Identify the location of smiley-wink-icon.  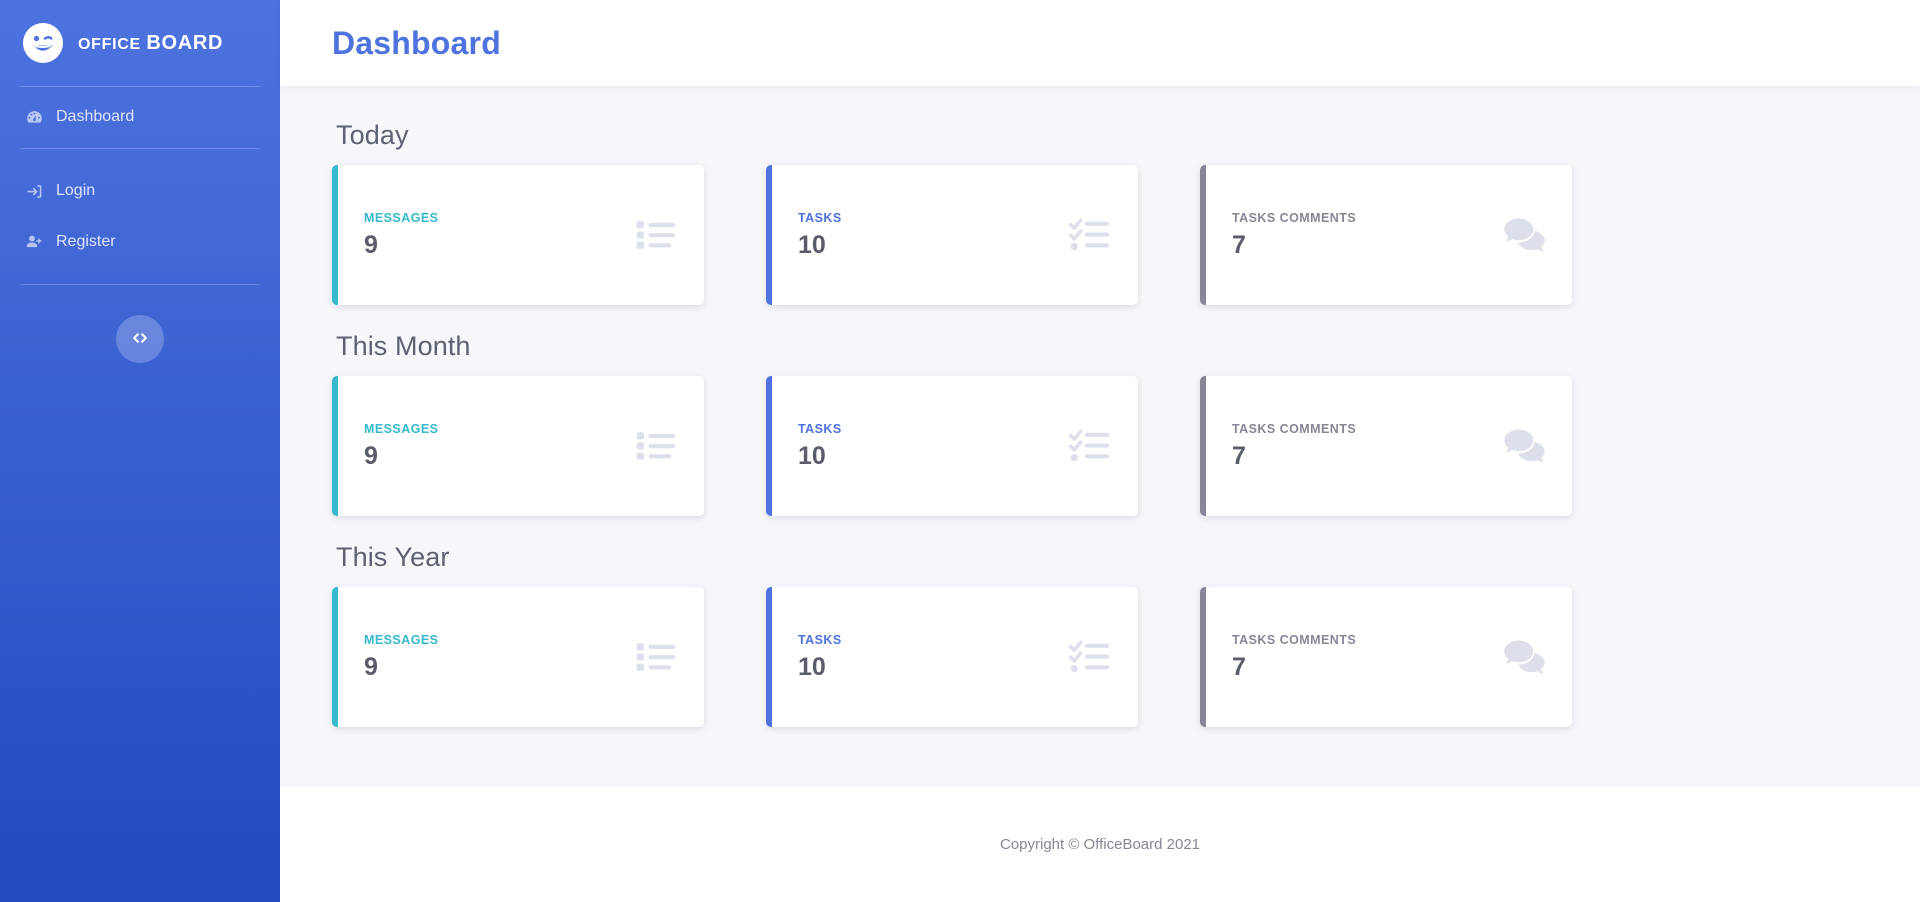
(43, 43).